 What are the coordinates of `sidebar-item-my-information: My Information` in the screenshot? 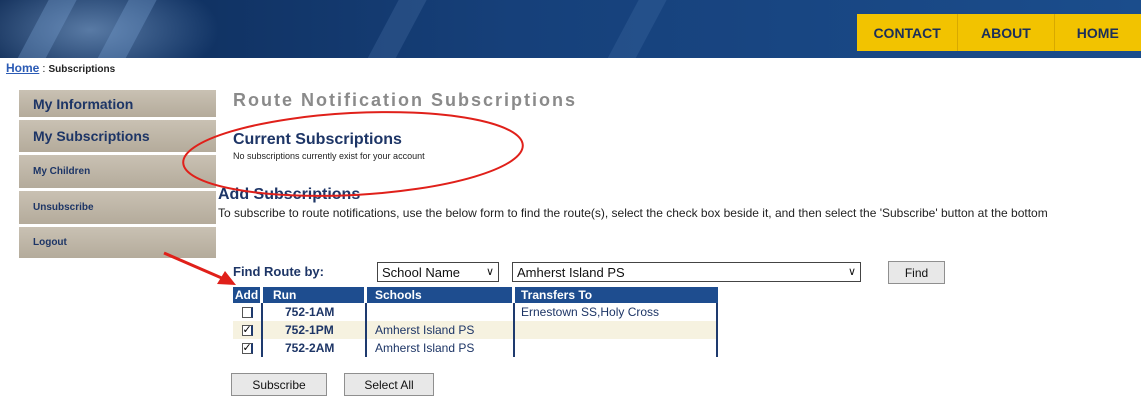 It's located at (117, 105).